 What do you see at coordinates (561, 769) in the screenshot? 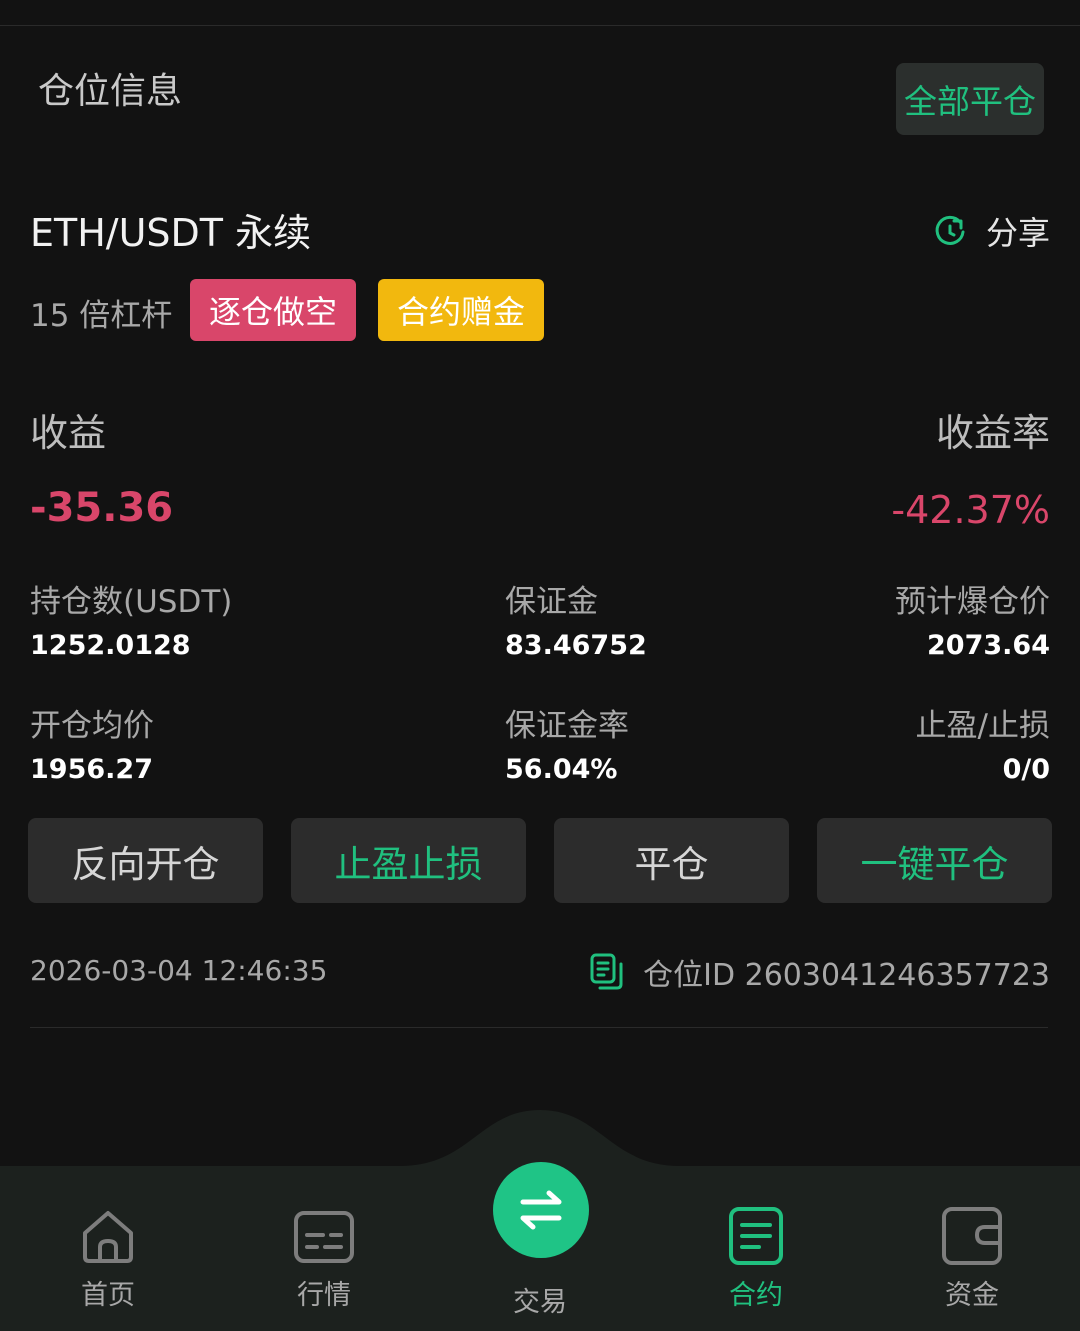
I see `margin-ratio-value: 56.04%` at bounding box center [561, 769].